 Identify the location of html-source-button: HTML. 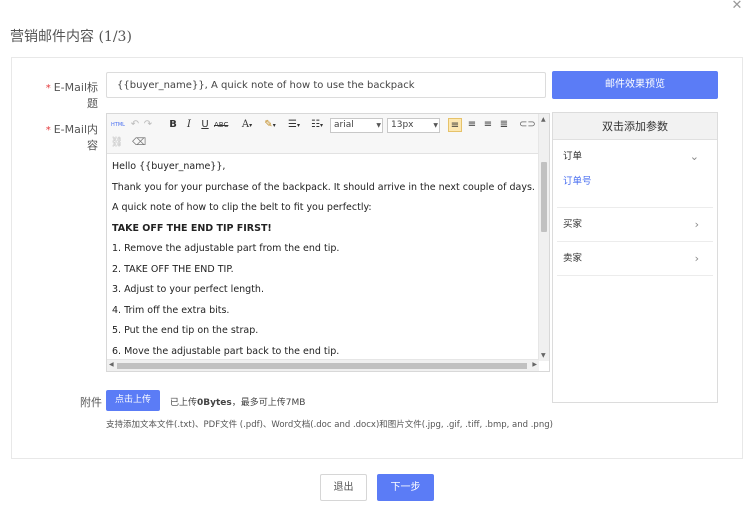
(118, 125).